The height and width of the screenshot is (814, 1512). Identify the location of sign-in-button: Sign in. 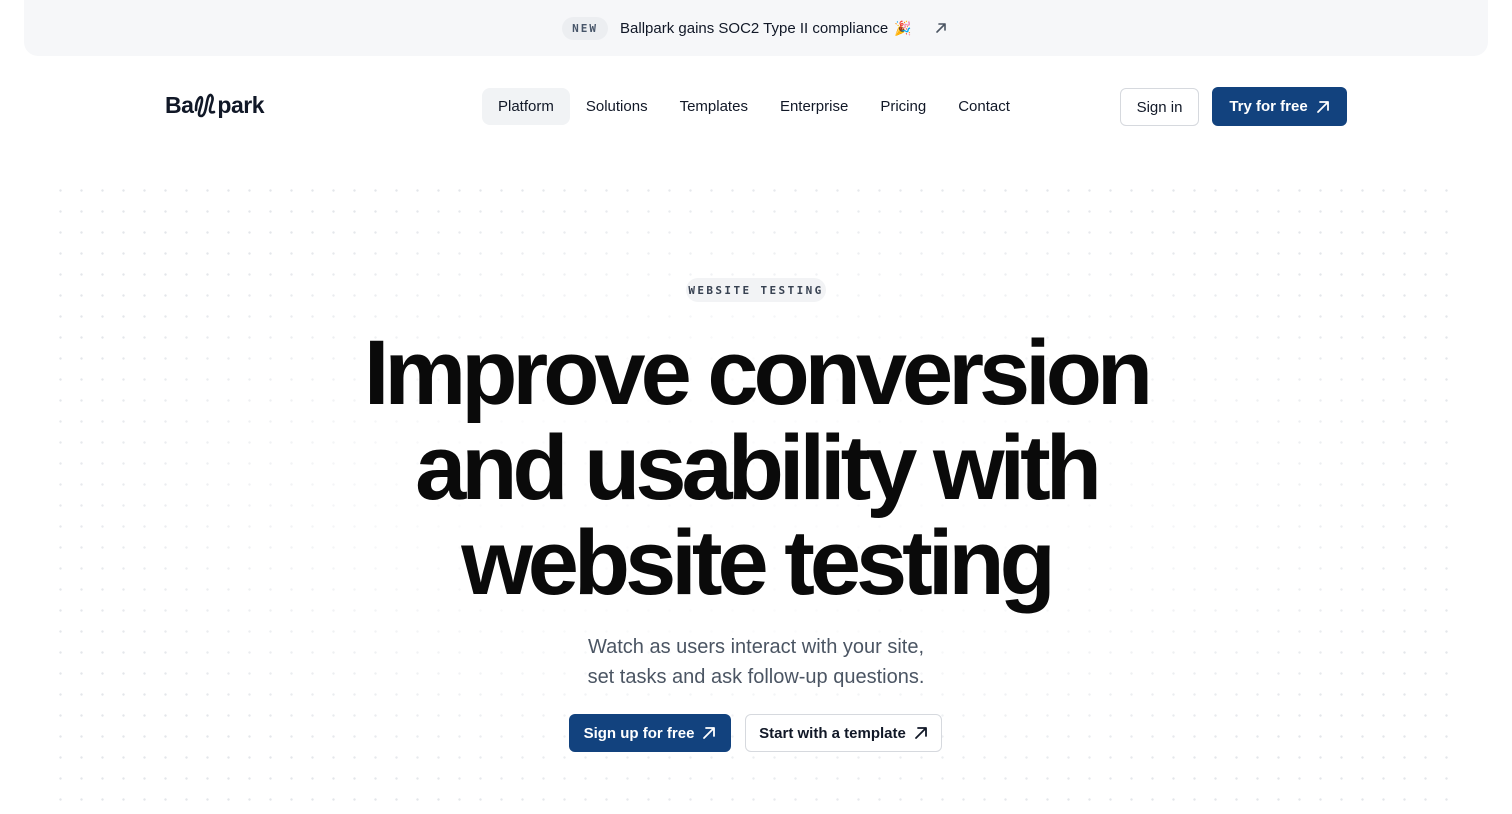
(1159, 107).